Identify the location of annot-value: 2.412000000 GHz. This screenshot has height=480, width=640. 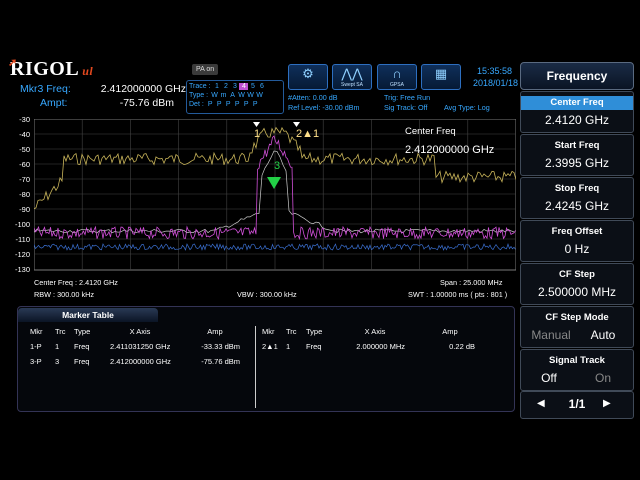
(450, 150).